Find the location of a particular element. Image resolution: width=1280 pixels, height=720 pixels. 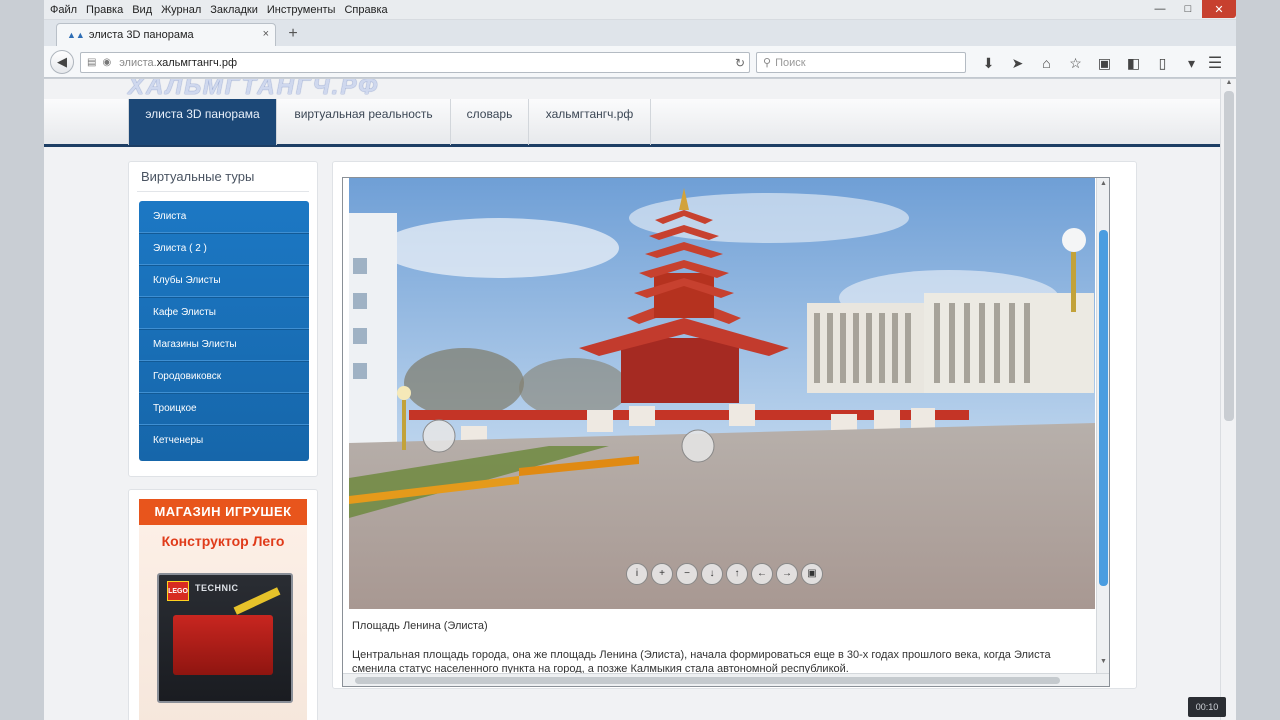

panorama-caption: Площадь Ленина (Элиста) is located at coordinates (420, 626).